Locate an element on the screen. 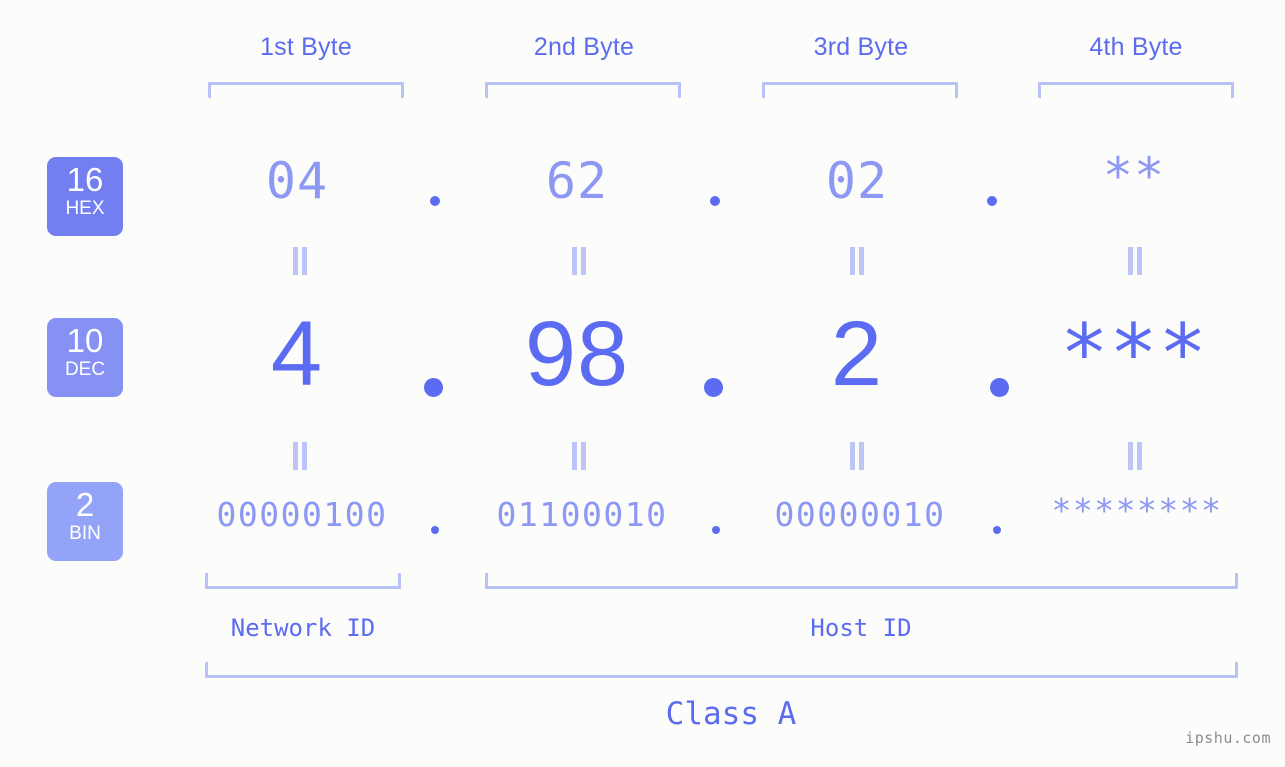 The width and height of the screenshot is (1285, 767). base-badge-bin-number: 2 is located at coordinates (85, 504).